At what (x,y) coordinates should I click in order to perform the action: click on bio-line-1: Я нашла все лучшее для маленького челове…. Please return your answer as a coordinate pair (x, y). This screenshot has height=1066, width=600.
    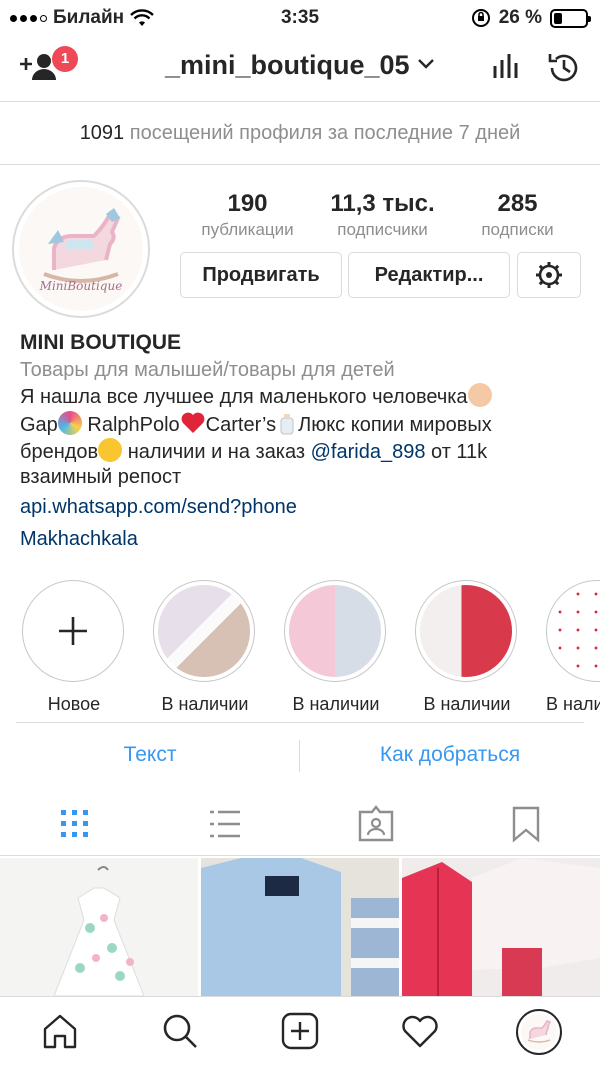
    Looking at the image, I should click on (305, 396).